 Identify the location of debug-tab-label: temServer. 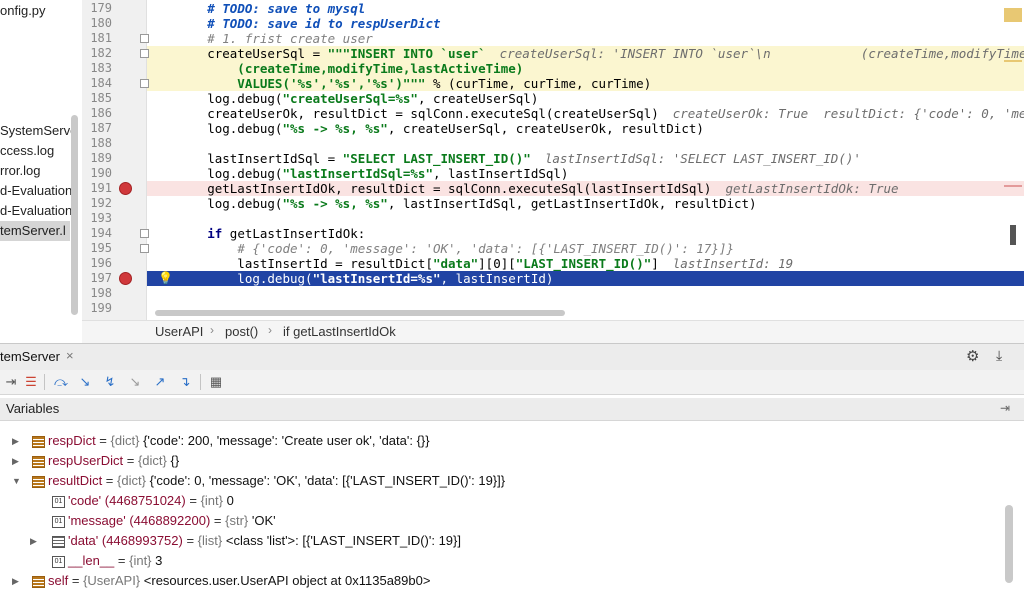
(30, 356).